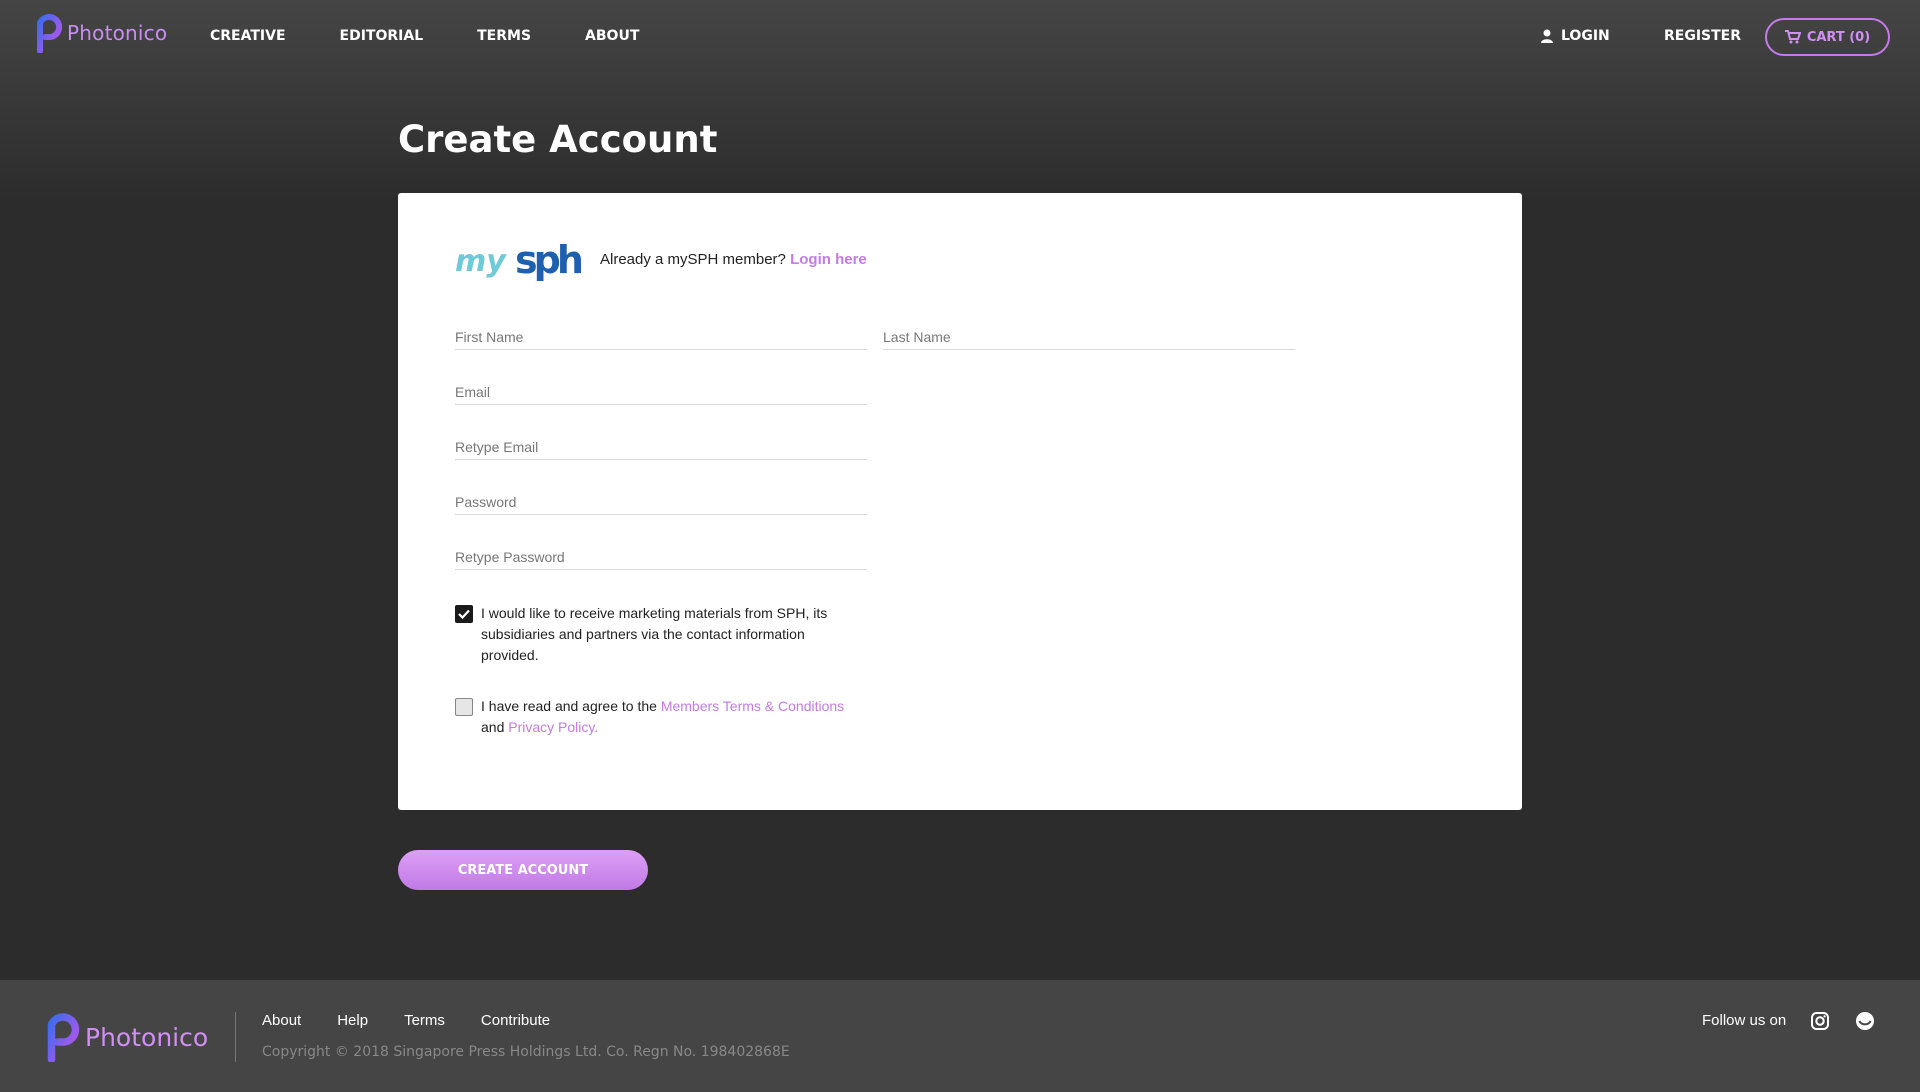 Image resolution: width=1920 pixels, height=1092 pixels. I want to click on footer-links: About Help Terms Contribute, so click(424, 1020).